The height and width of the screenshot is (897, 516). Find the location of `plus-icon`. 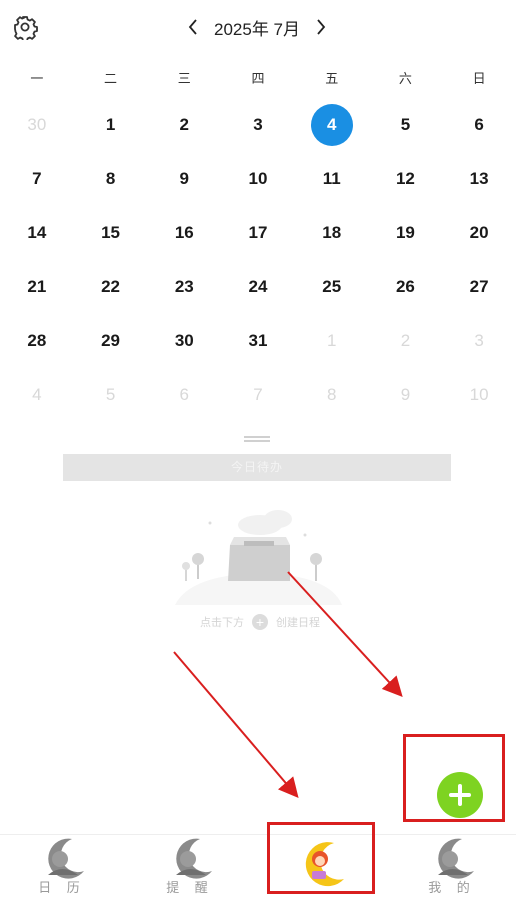

plus-icon is located at coordinates (460, 795).